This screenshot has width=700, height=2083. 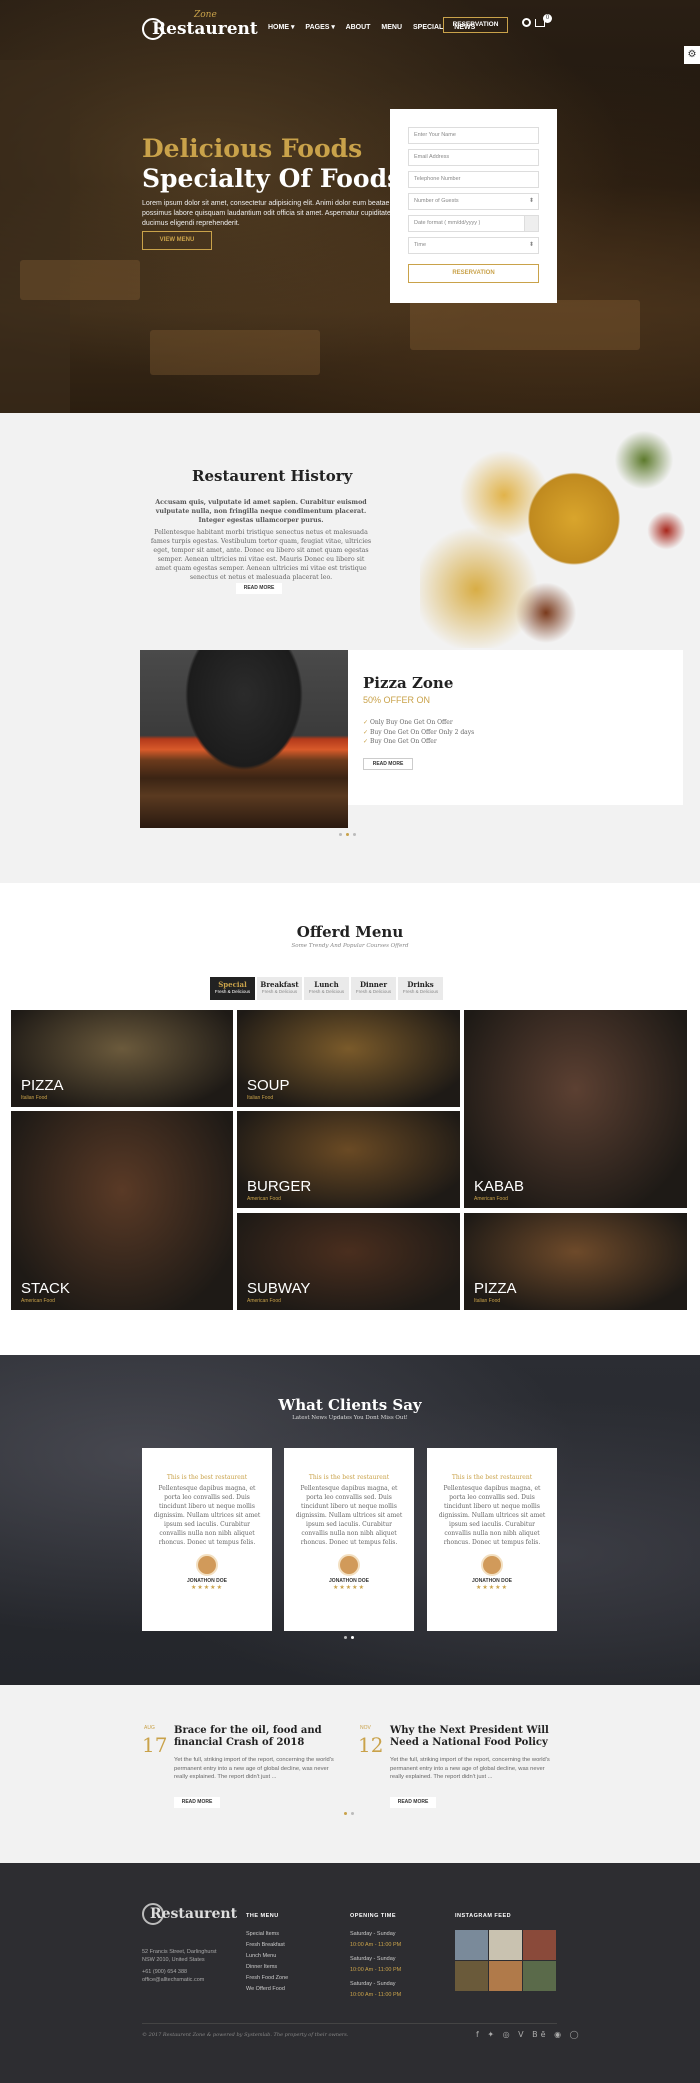 What do you see at coordinates (281, 27) in the screenshot?
I see `menu-item-home: HOME ▾` at bounding box center [281, 27].